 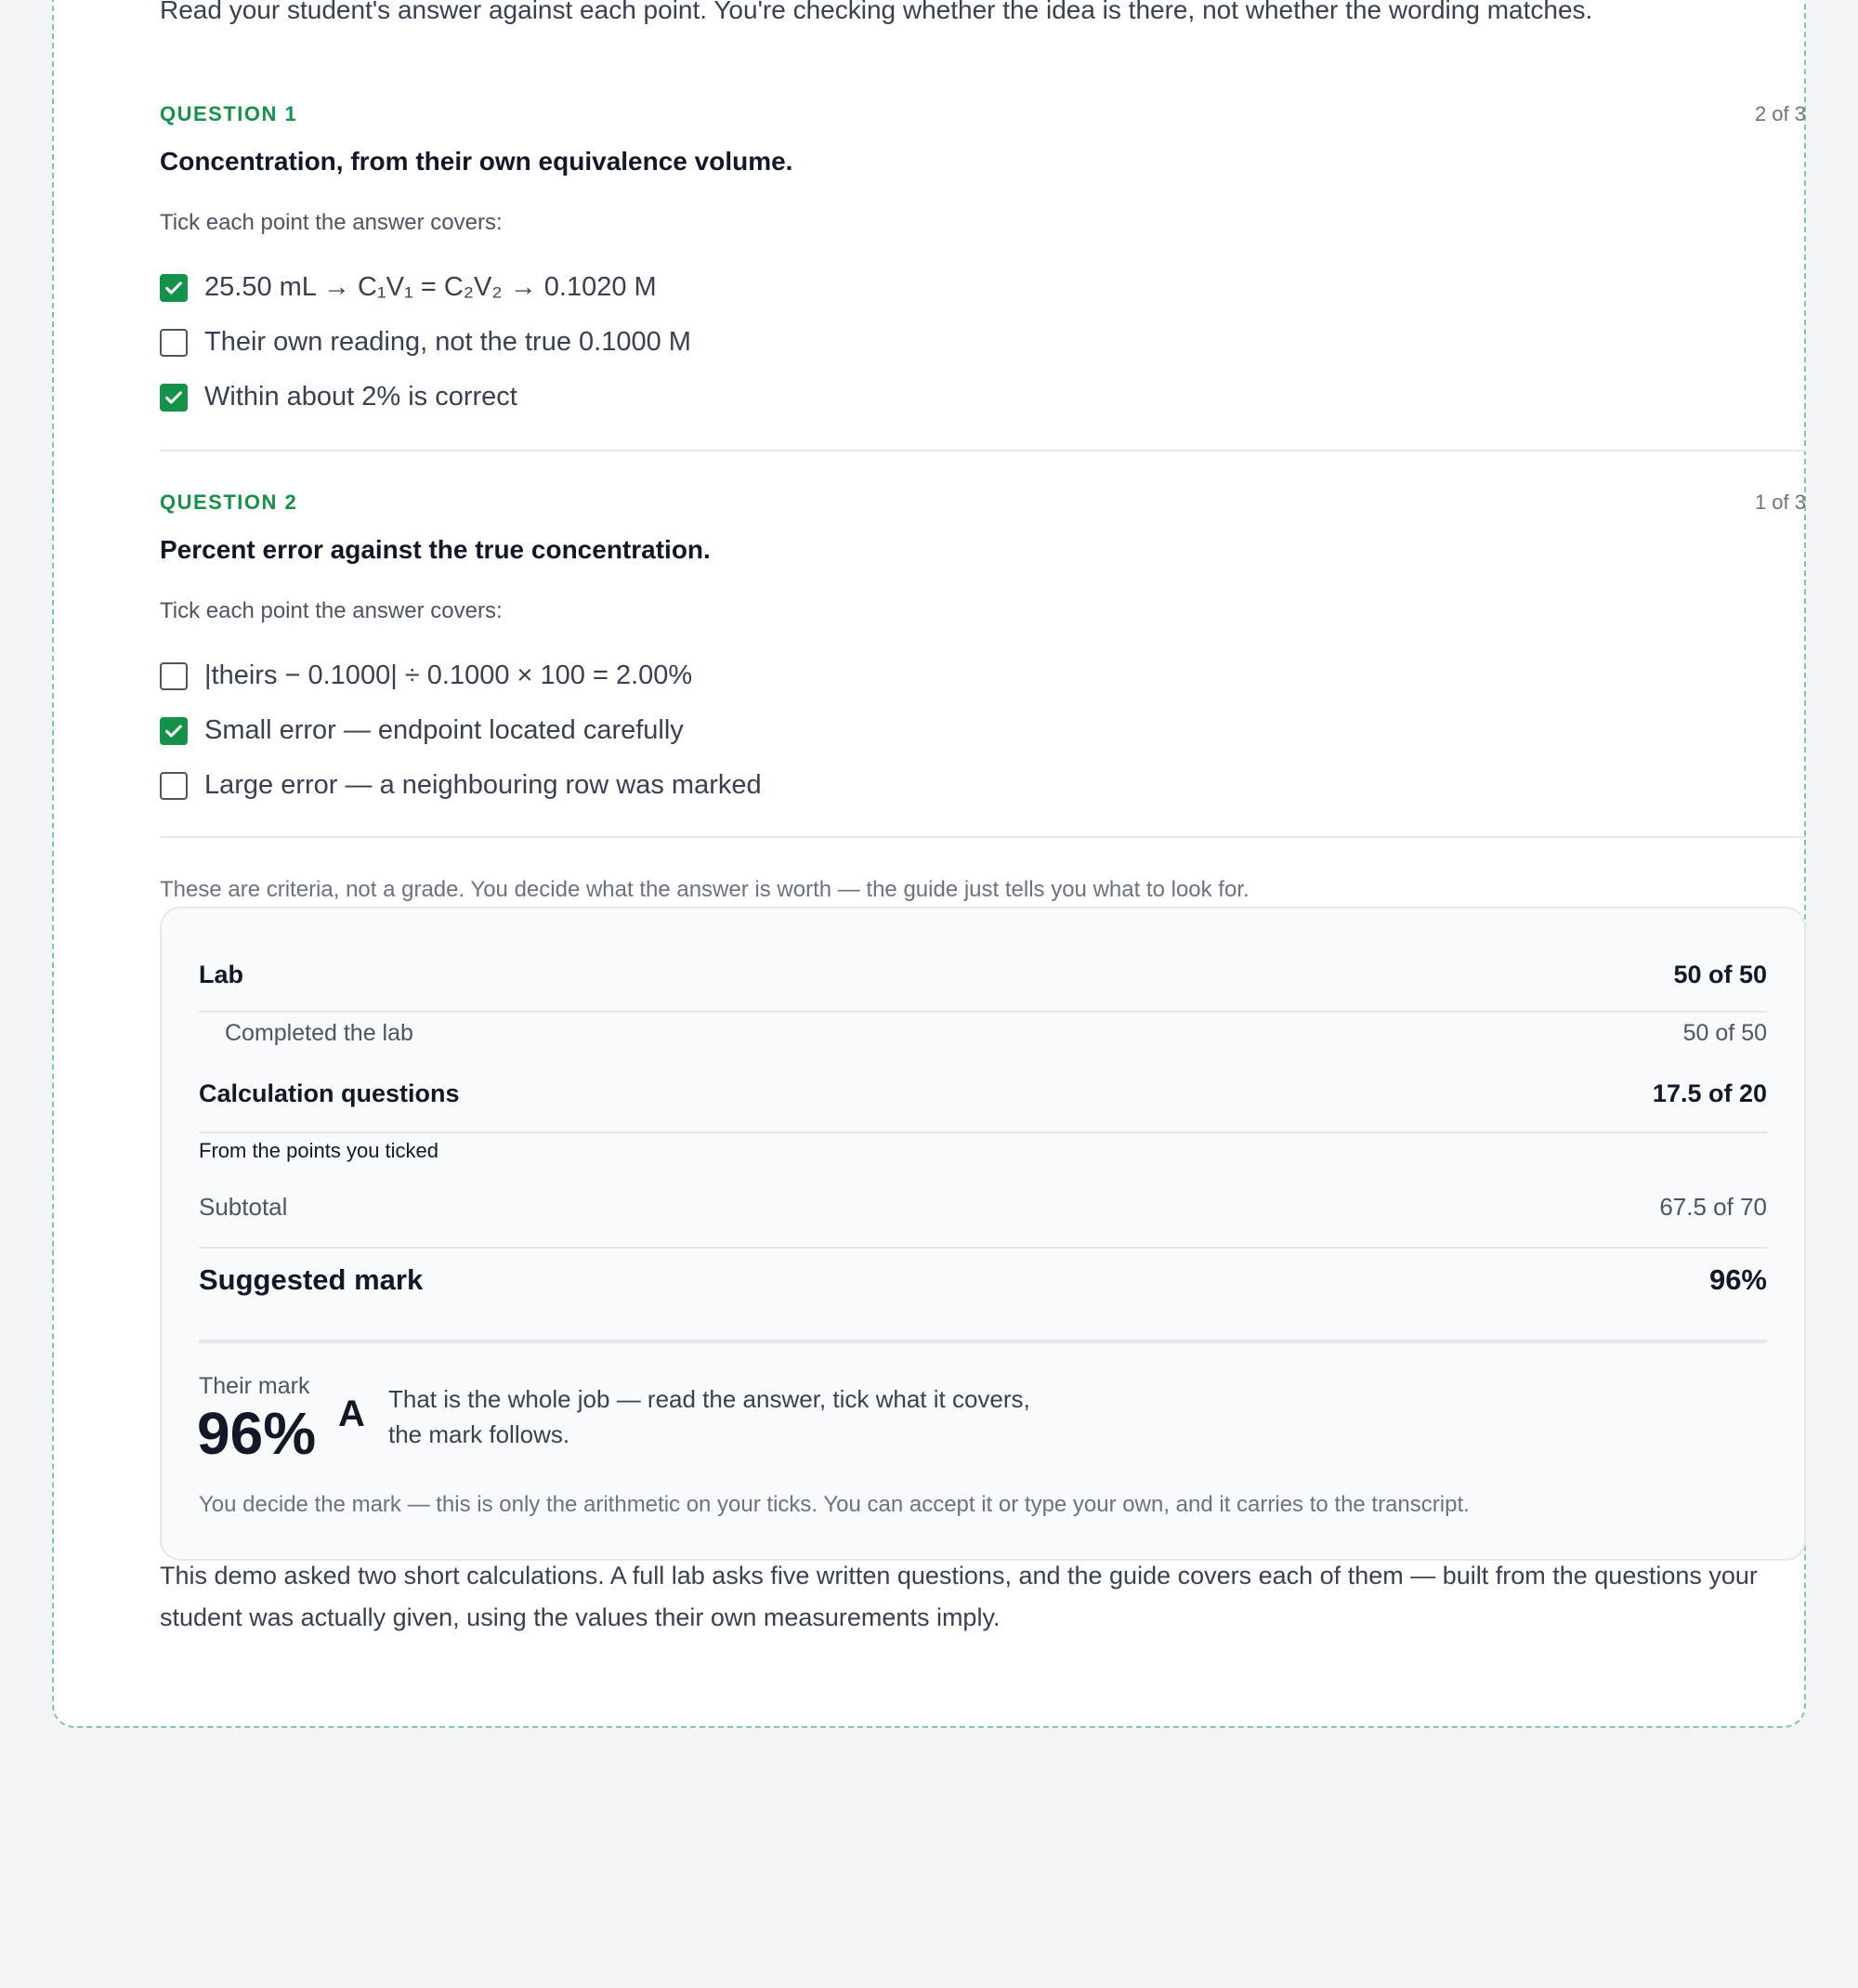 I want to click on criterion-item: 25.50 mL → C₁V₁ = C₂V₂ → 0.1020 M, so click(x=983, y=287).